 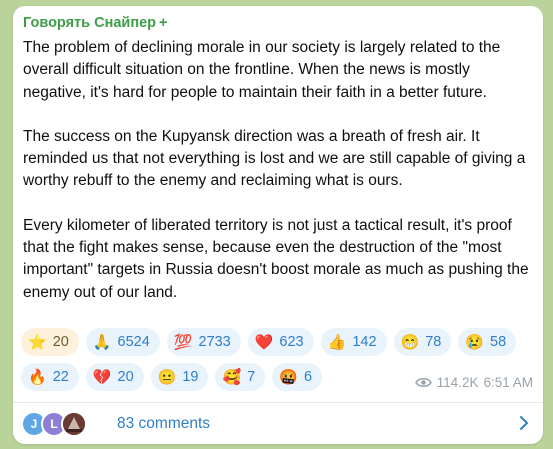 I want to click on beaming-face-icon: 😁, so click(x=410, y=342).